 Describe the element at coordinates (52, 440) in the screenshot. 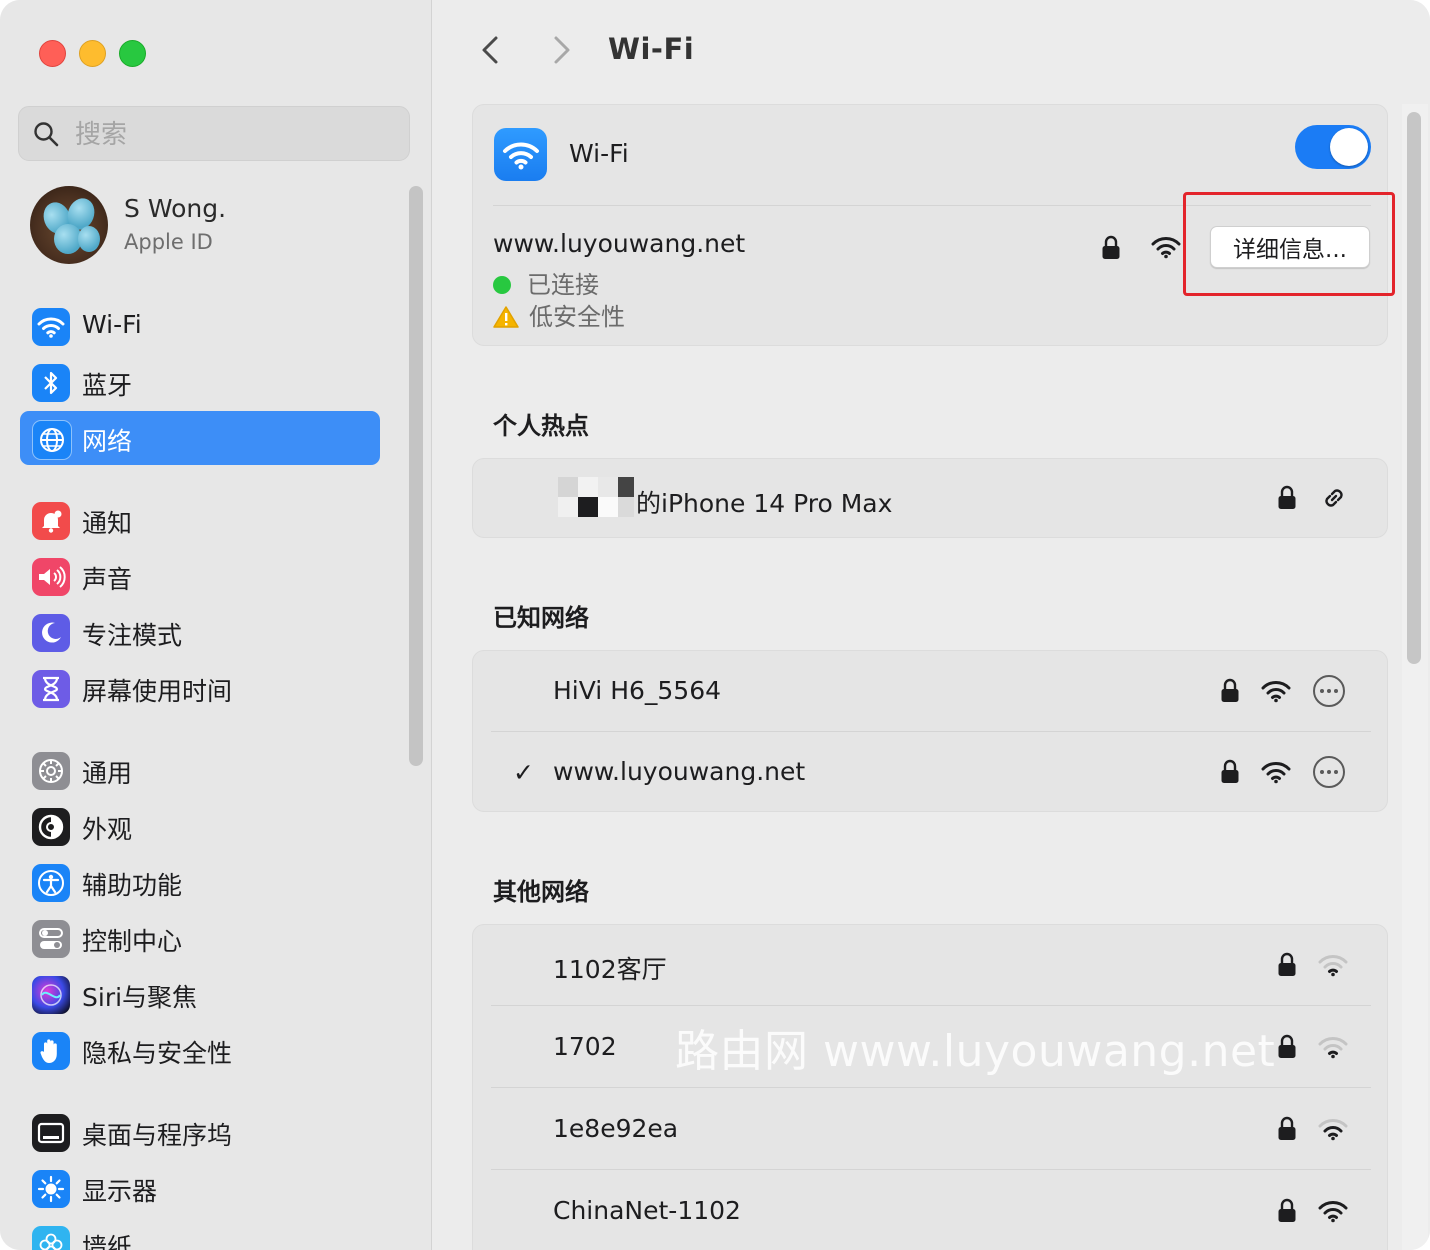

I see `globe-icon` at that location.